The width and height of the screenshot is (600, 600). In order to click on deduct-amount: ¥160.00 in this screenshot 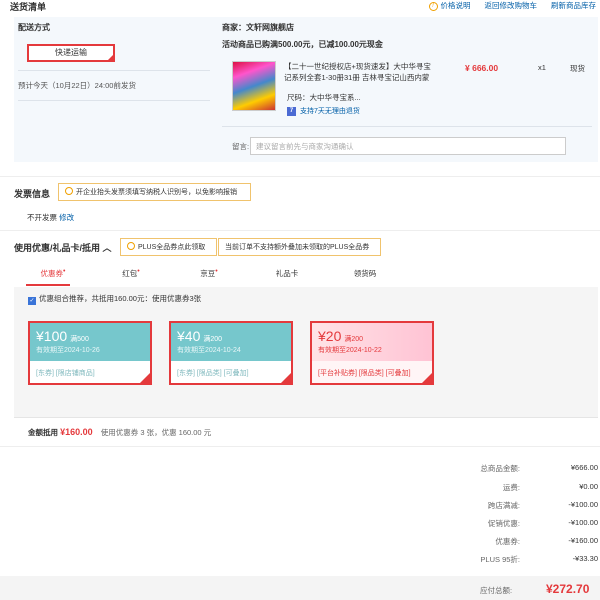, I will do `click(76, 432)`.